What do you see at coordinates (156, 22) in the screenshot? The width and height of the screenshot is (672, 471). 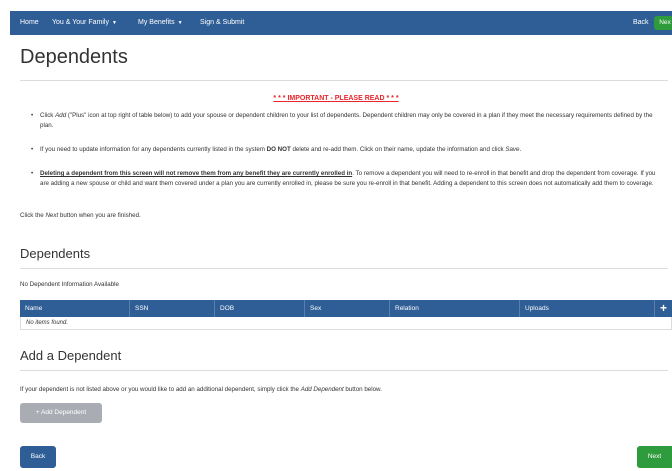 I see `nav-benefits-label: My Benefits` at bounding box center [156, 22].